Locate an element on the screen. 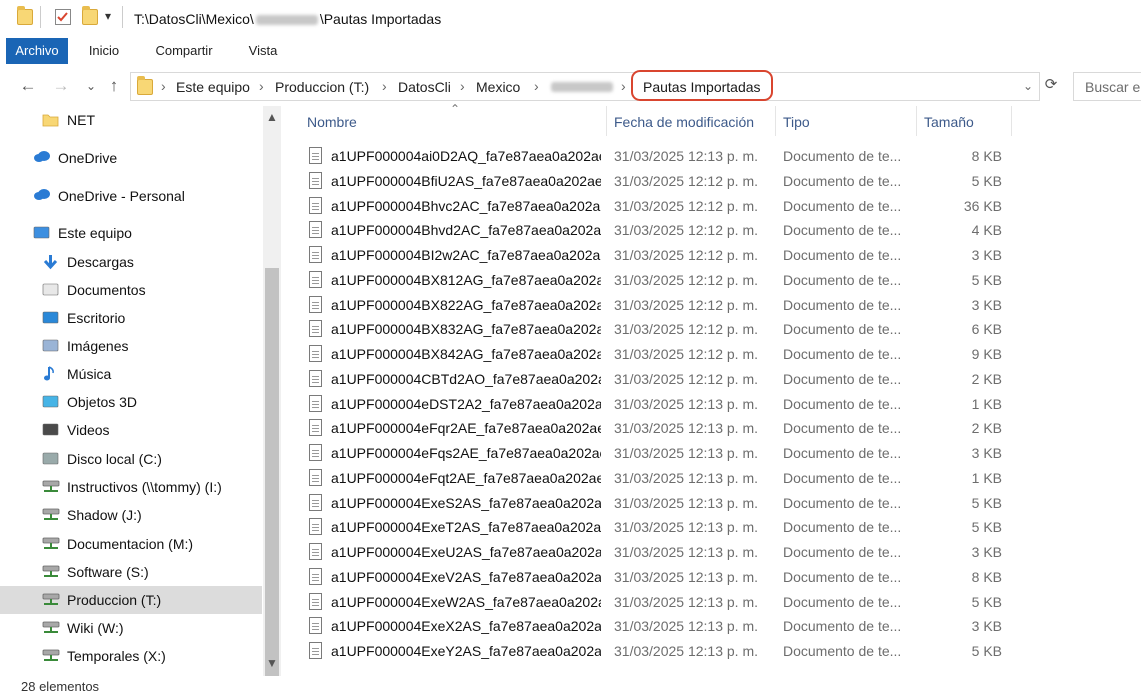 This screenshot has height=695, width=1141. properties-icon is located at coordinates (63, 17).